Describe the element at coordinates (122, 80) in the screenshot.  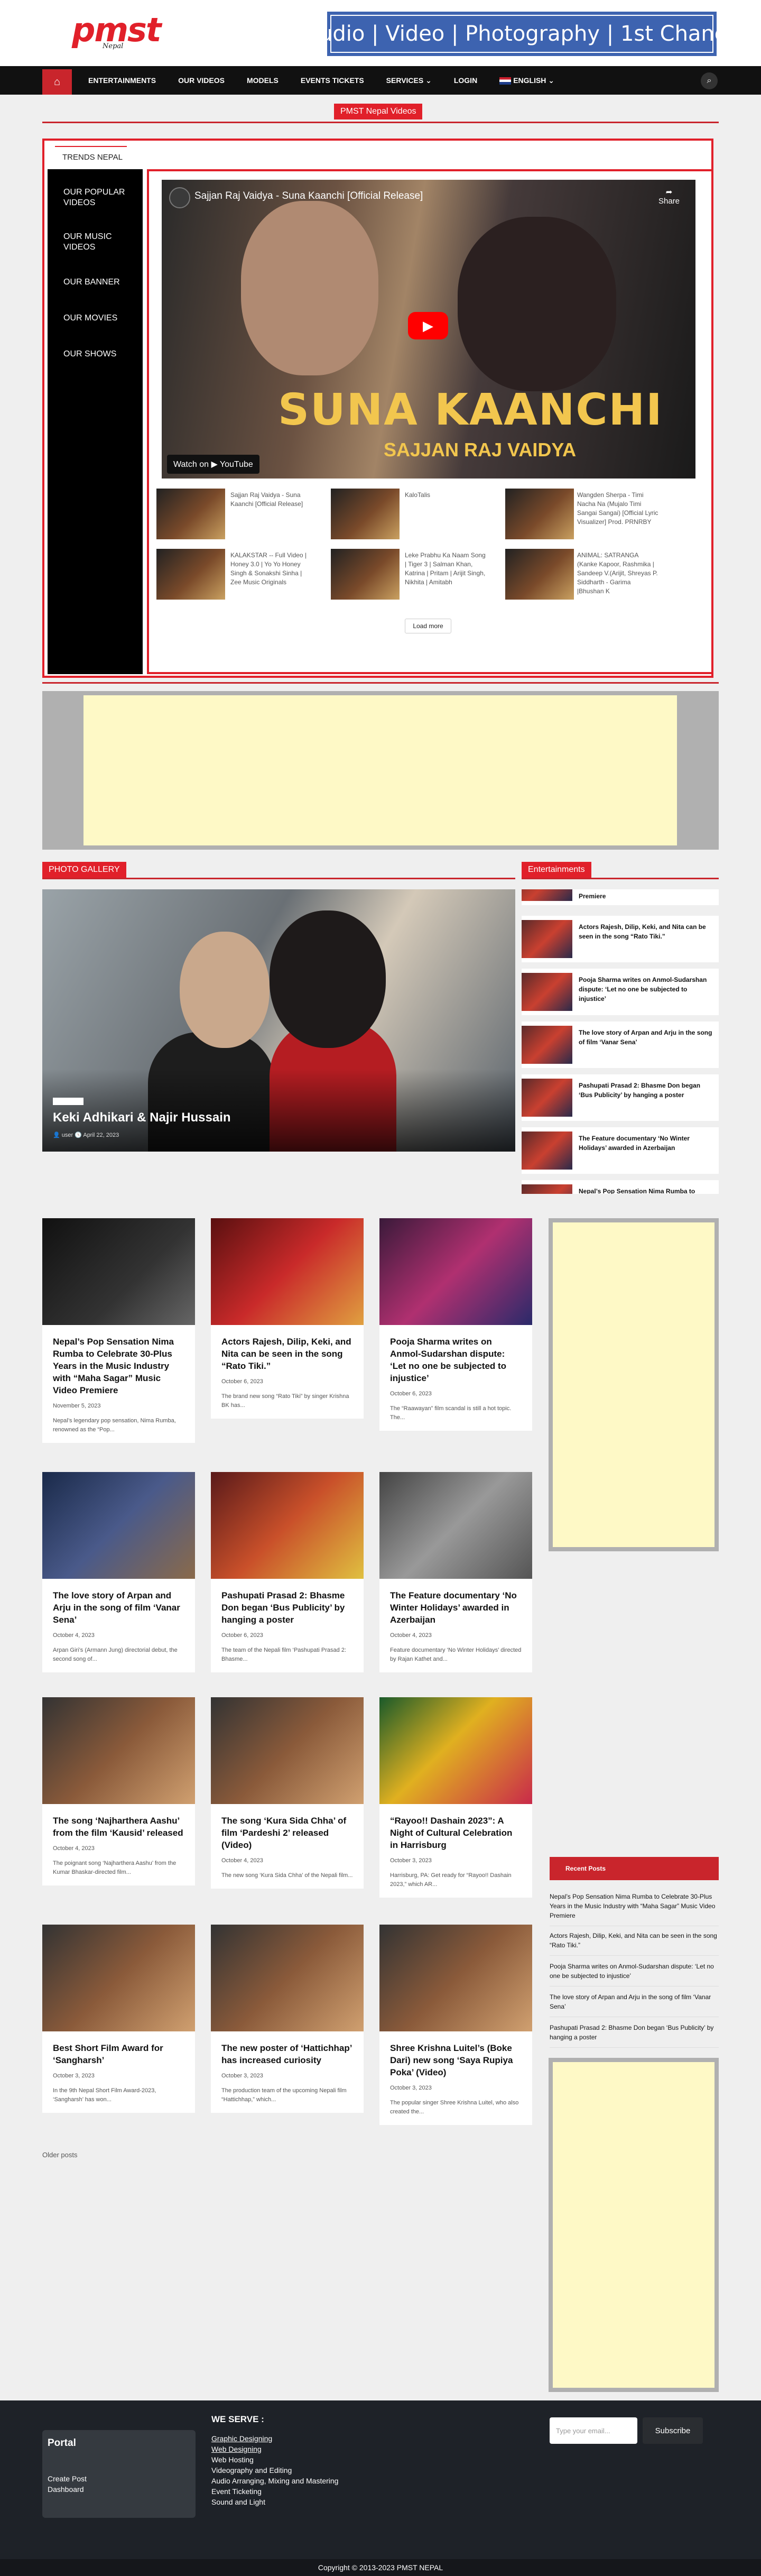
I see `nav-entertainments: ENTERTAINMENTS` at that location.